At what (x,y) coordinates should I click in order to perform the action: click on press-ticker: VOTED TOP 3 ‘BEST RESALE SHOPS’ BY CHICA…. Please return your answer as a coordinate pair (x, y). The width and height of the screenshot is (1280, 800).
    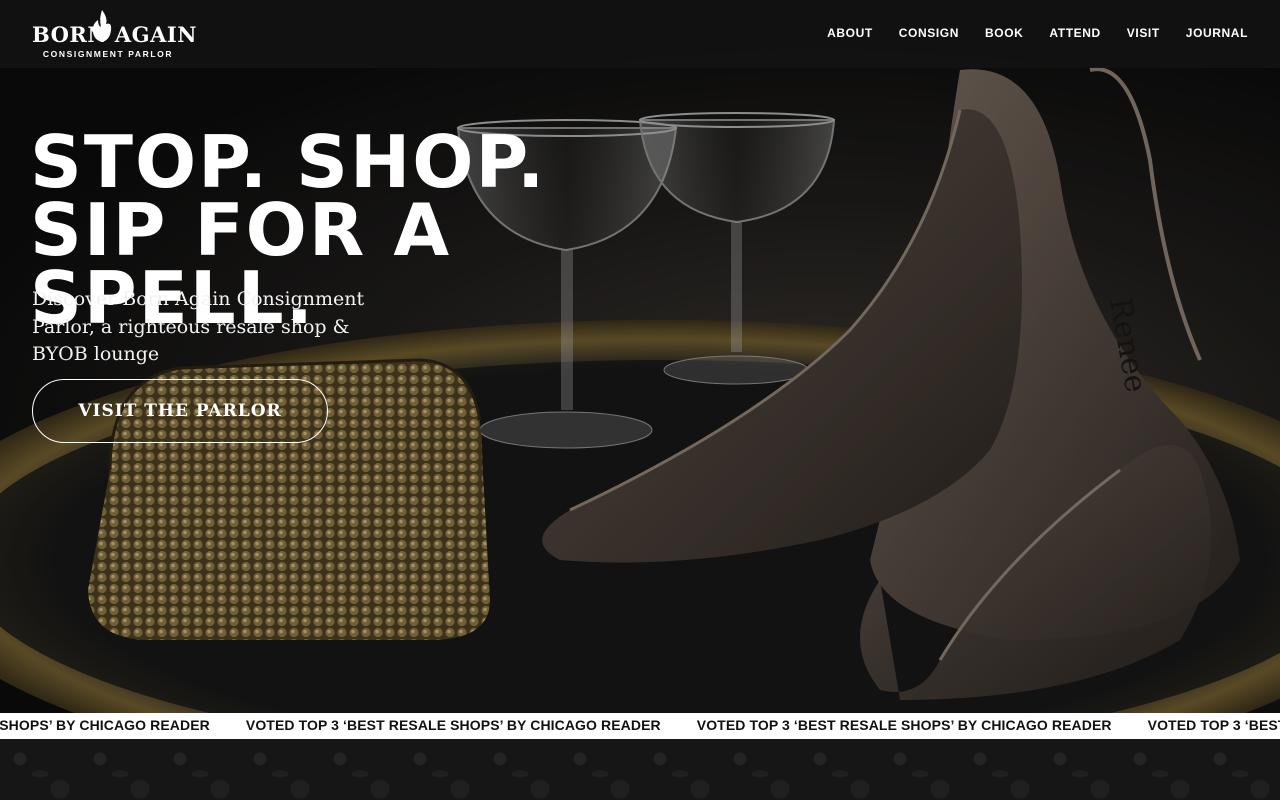
    Looking at the image, I should click on (640, 726).